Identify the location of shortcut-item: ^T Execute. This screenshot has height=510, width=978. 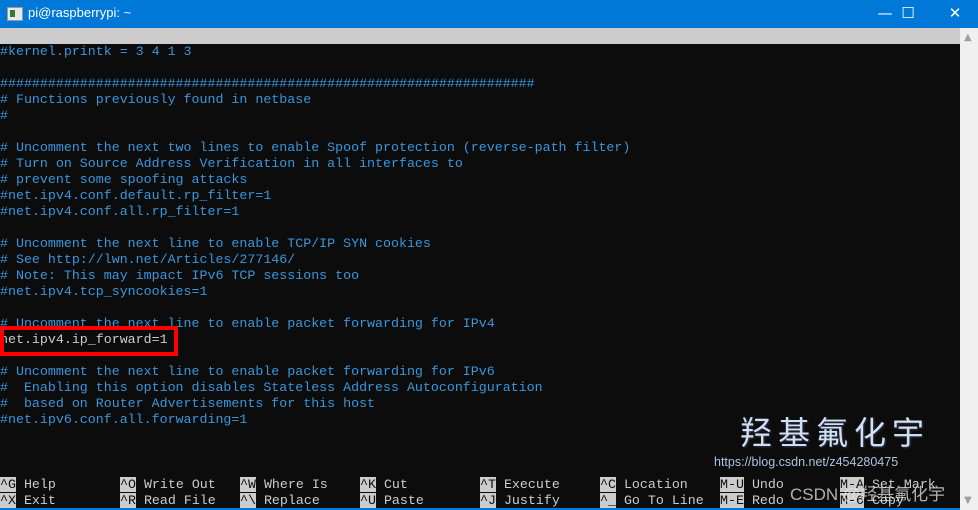
(520, 485).